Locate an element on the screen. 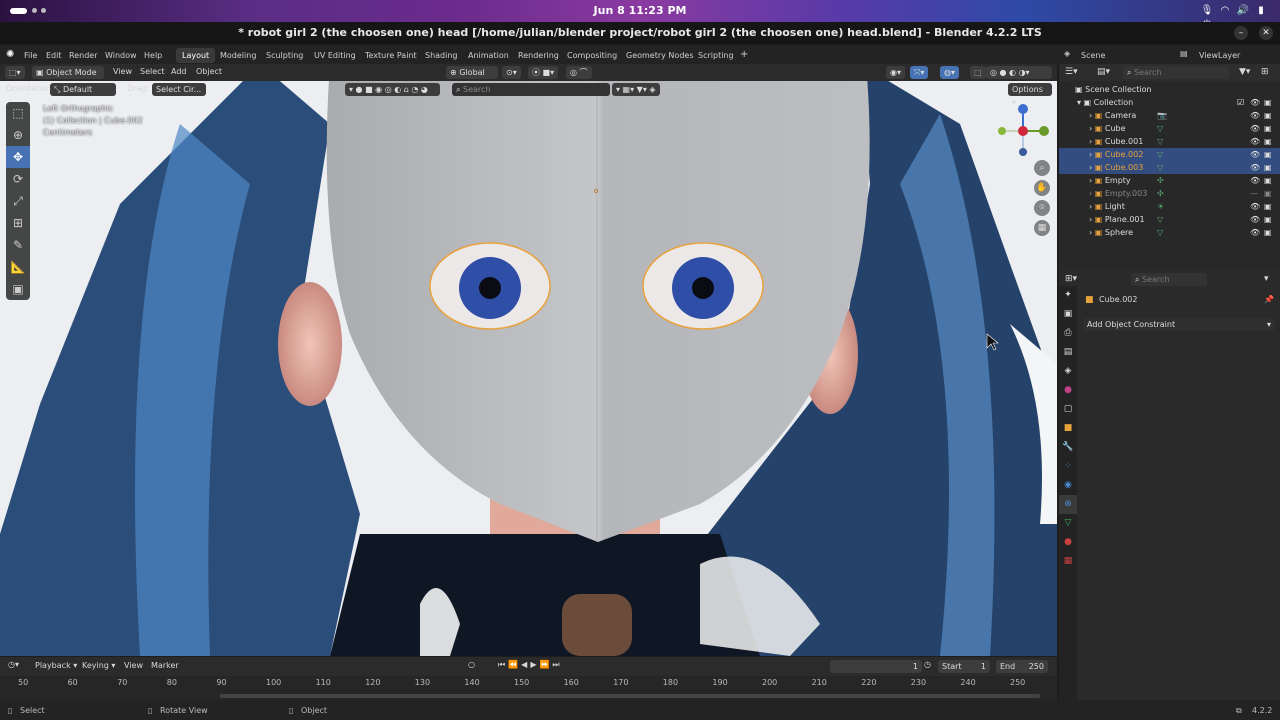  world-tab-icon: ● is located at coordinates (1068, 390).